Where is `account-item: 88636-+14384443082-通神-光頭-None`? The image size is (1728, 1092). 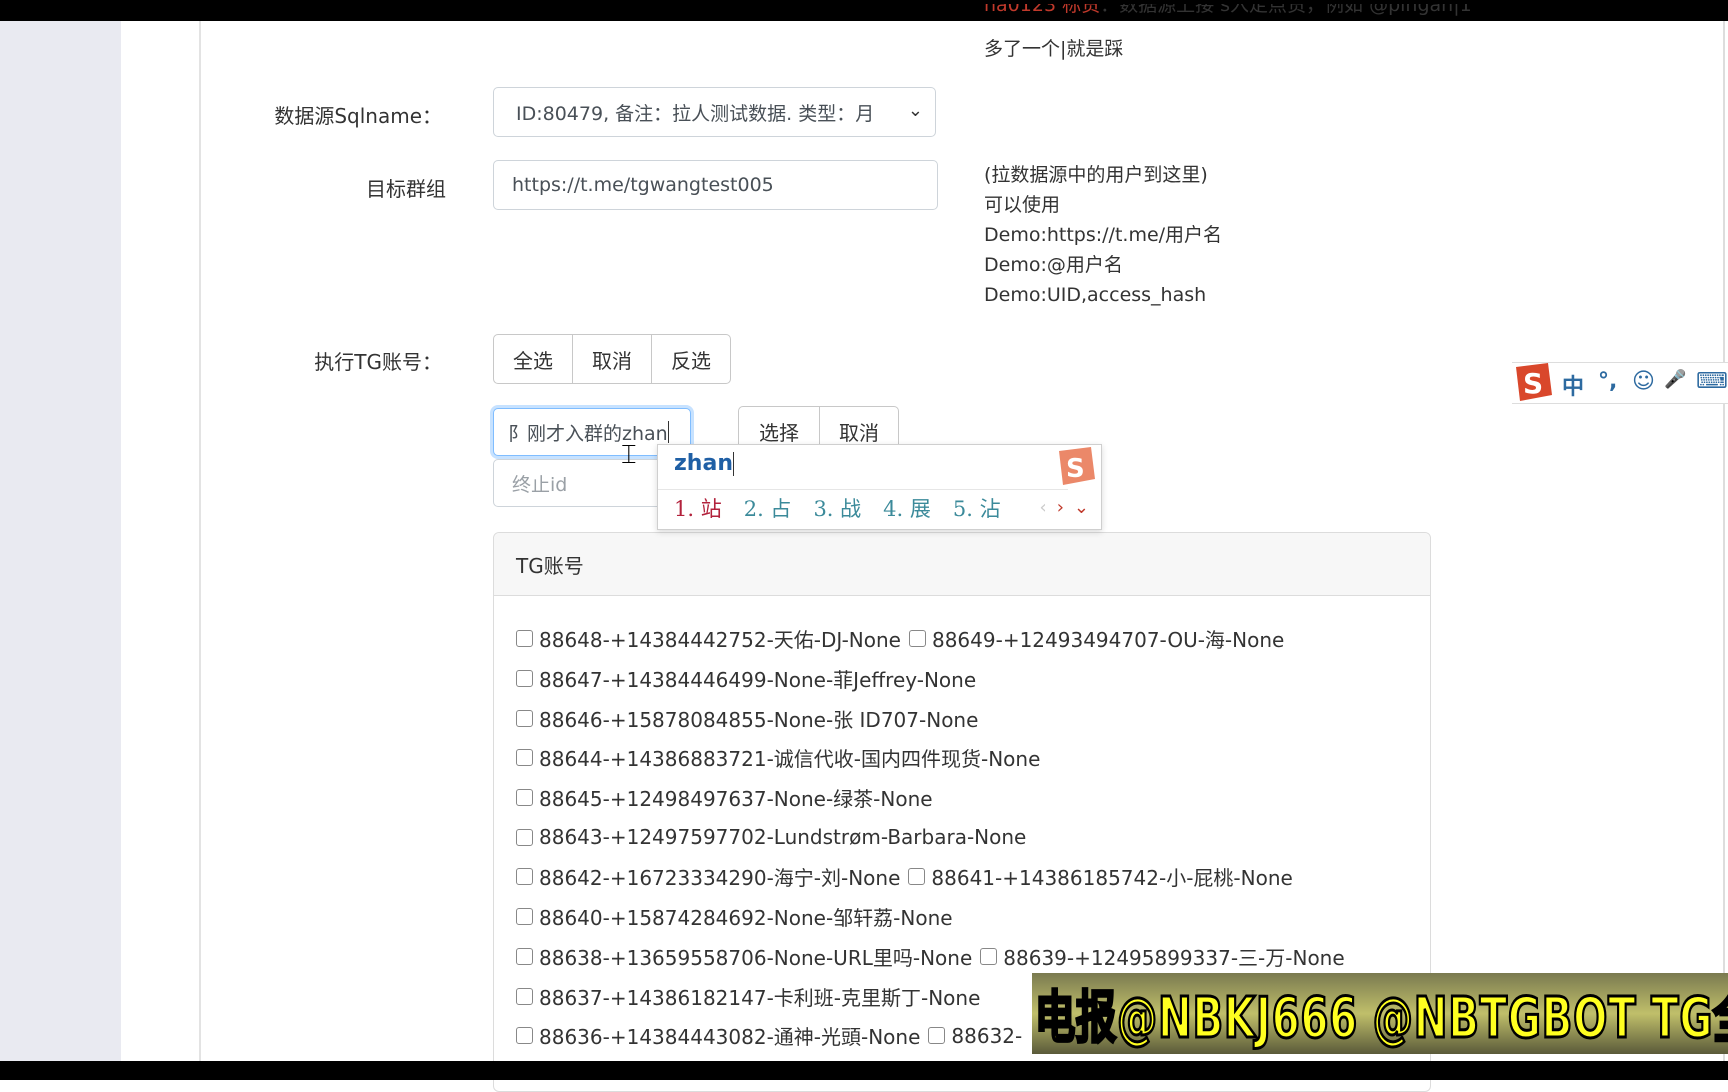 account-item: 88636-+14384443082-通神-光頭-None is located at coordinates (718, 1035).